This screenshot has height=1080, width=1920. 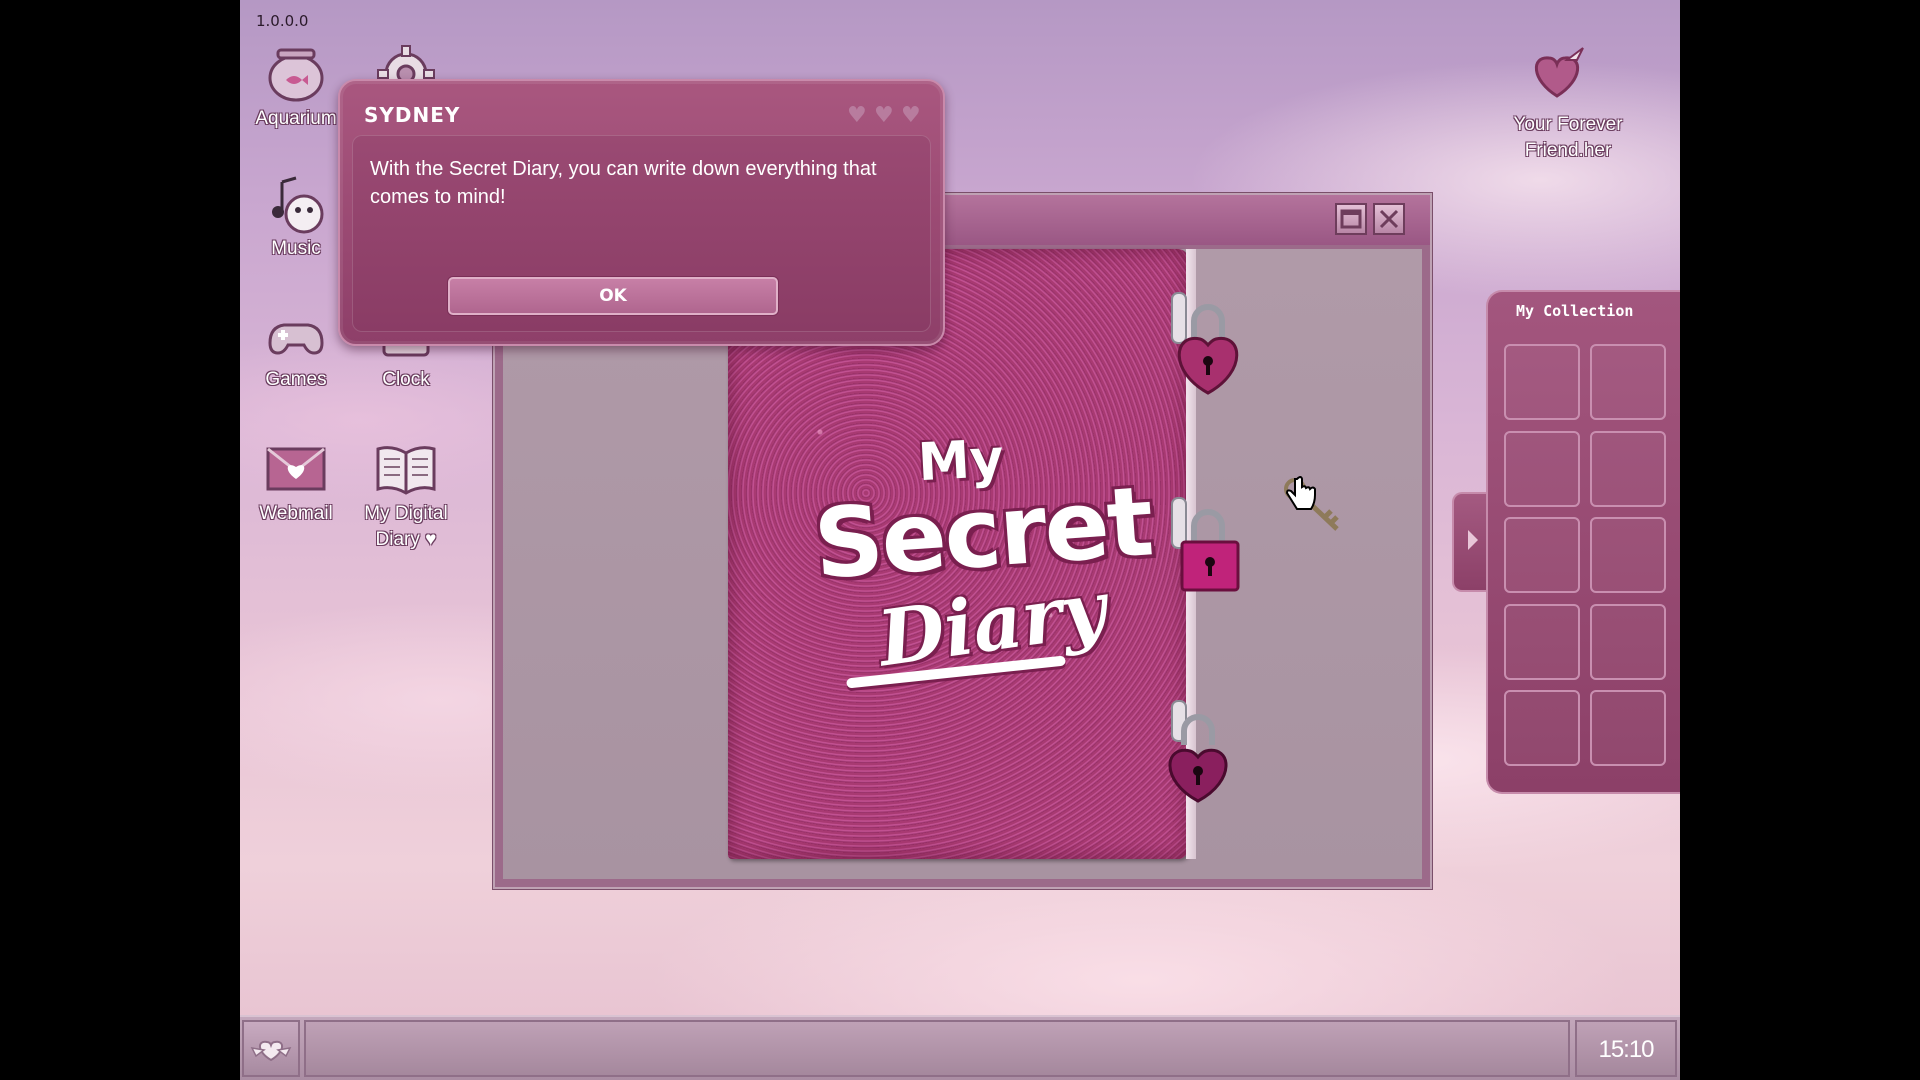 I want to click on gamepad-icon, so click(x=296, y=335).